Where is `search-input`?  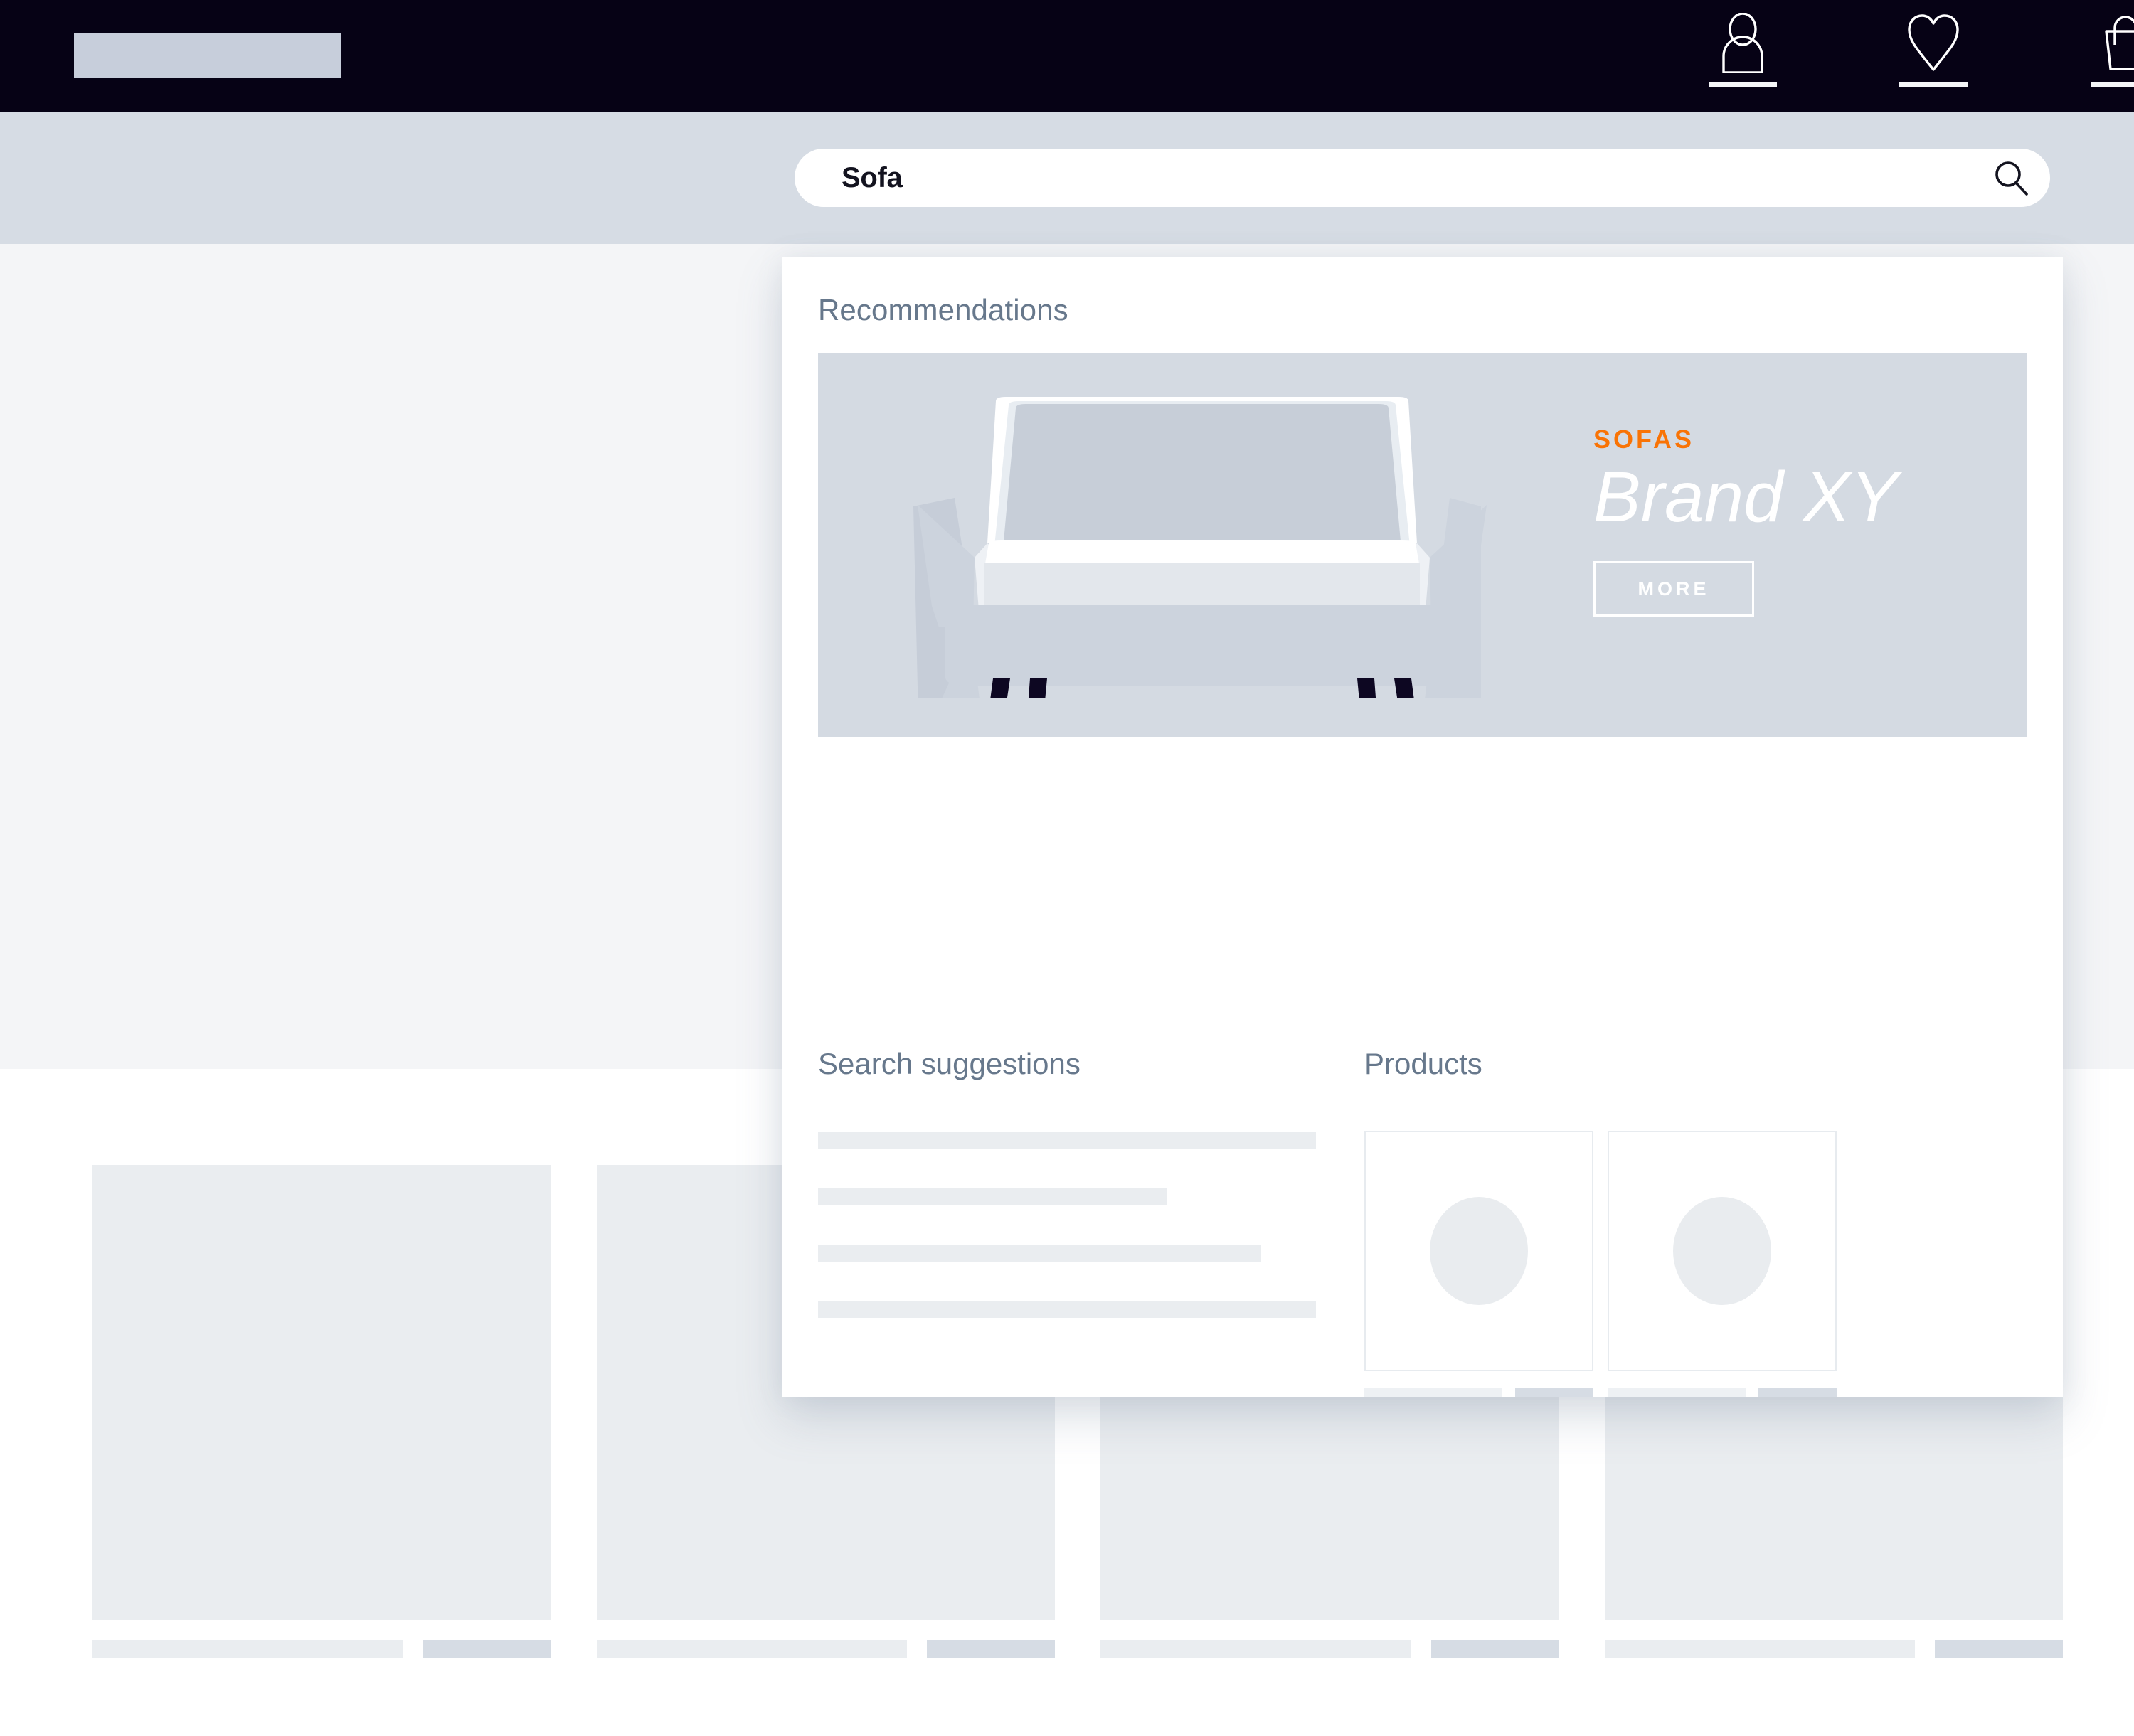
search-input is located at coordinates (1407, 177).